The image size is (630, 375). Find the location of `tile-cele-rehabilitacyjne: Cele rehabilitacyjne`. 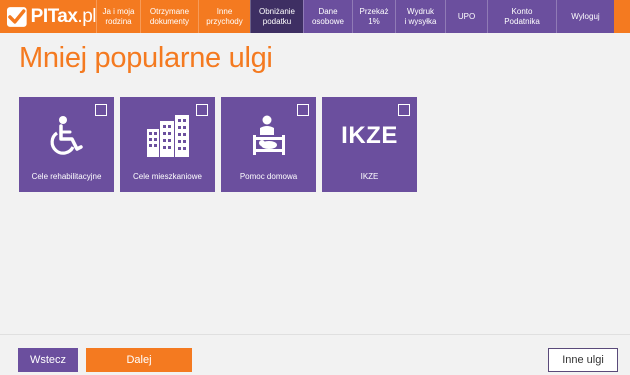

tile-cele-rehabilitacyjne: Cele rehabilitacyjne is located at coordinates (66, 144).